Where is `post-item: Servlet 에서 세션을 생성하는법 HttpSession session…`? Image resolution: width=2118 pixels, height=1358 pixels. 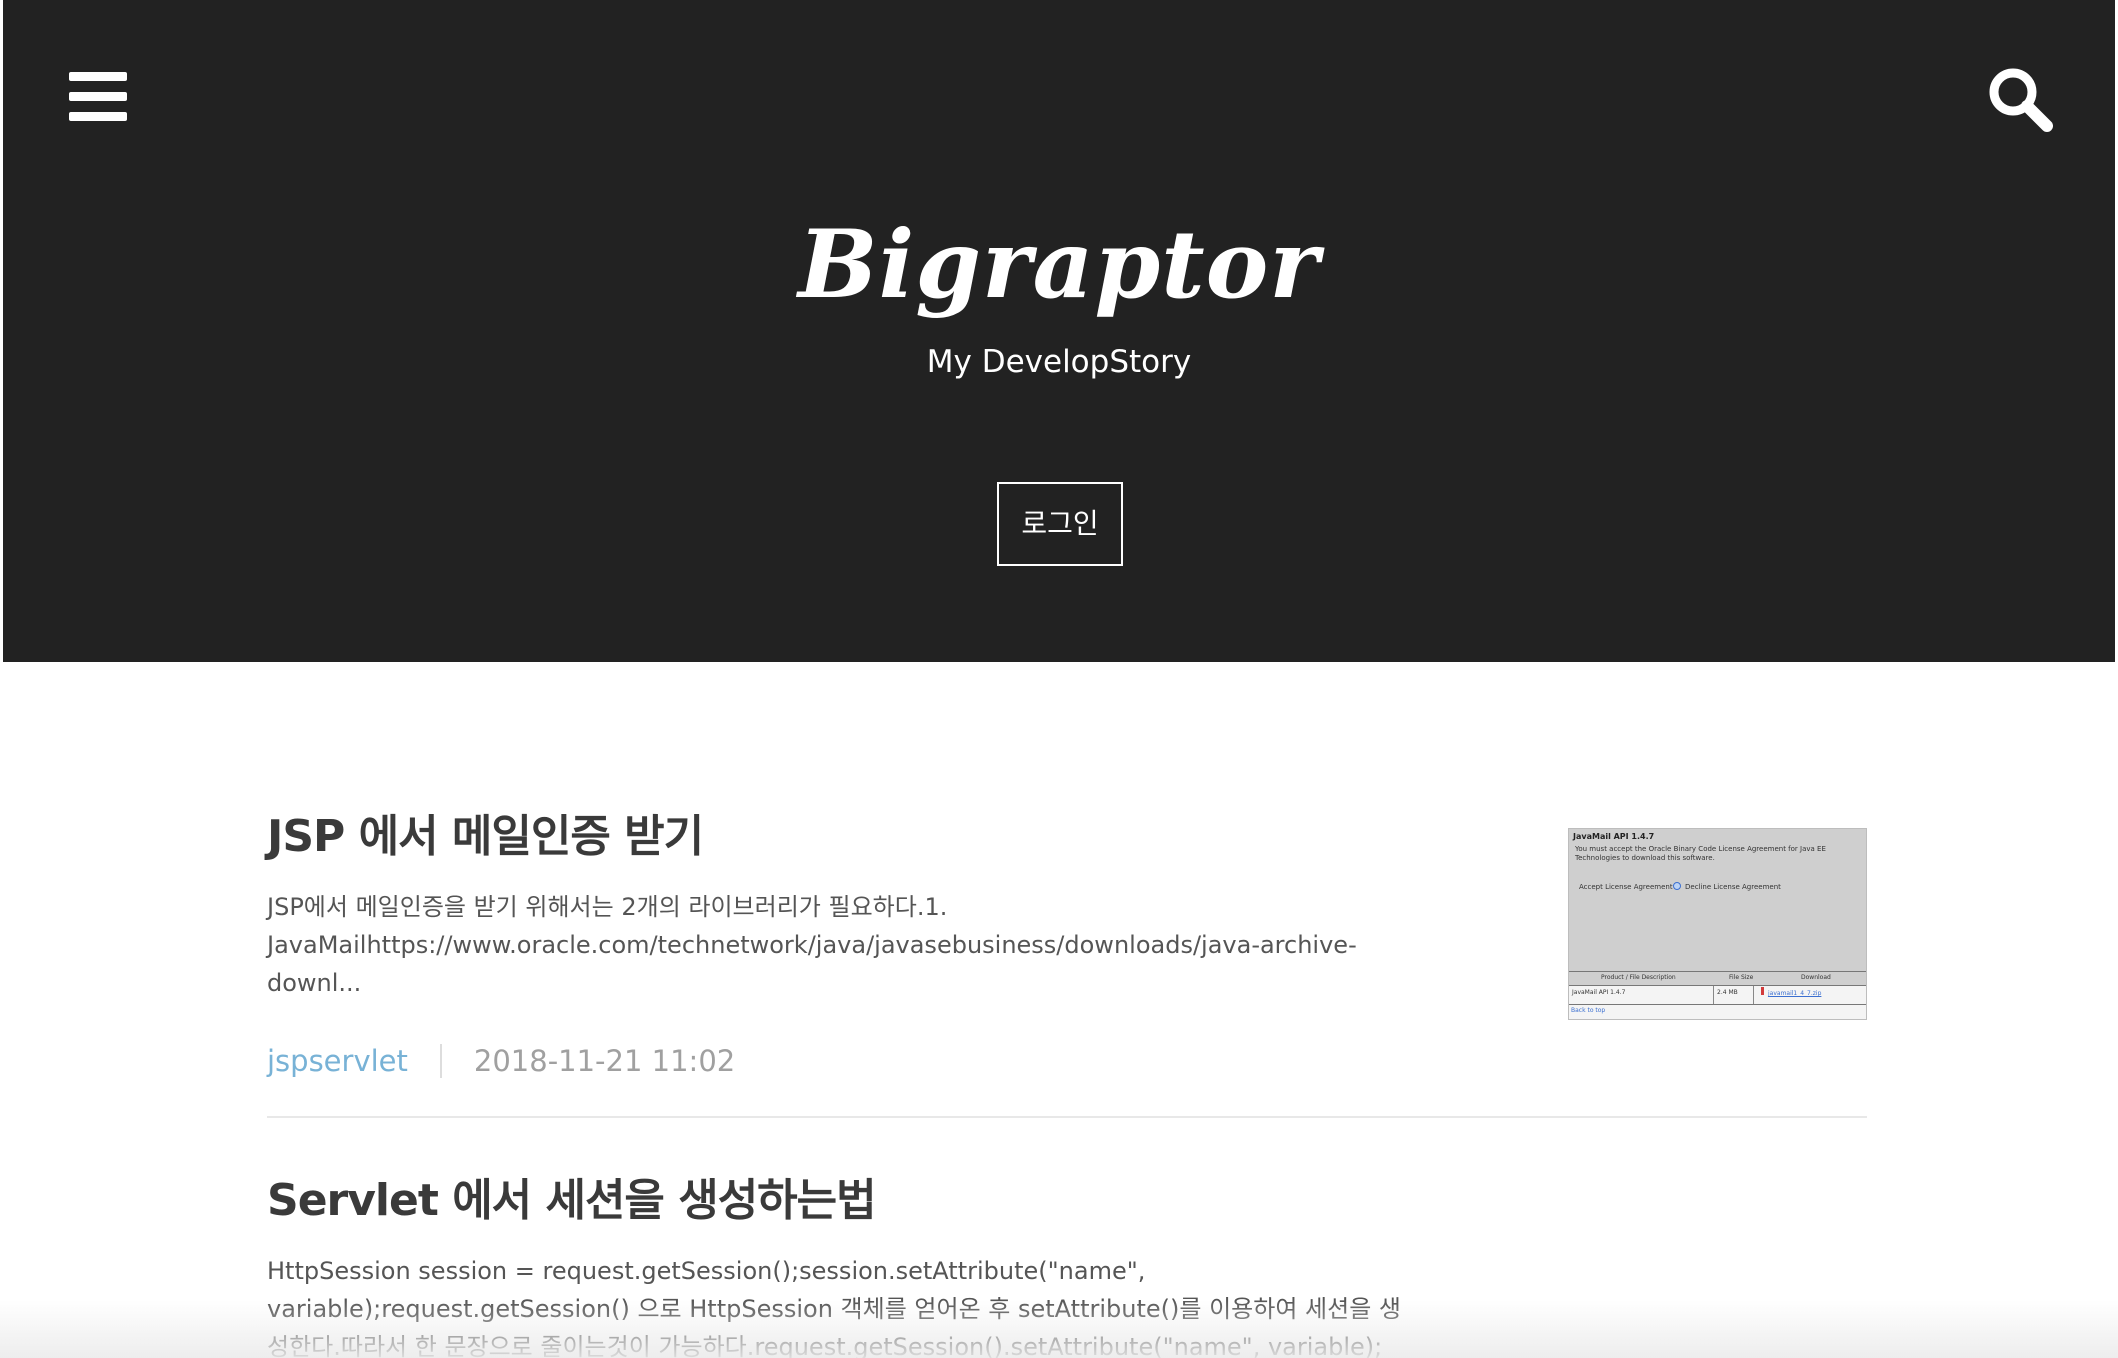
post-item: Servlet 에서 세션을 생성하는법 HttpSession session… is located at coordinates (1067, 1264).